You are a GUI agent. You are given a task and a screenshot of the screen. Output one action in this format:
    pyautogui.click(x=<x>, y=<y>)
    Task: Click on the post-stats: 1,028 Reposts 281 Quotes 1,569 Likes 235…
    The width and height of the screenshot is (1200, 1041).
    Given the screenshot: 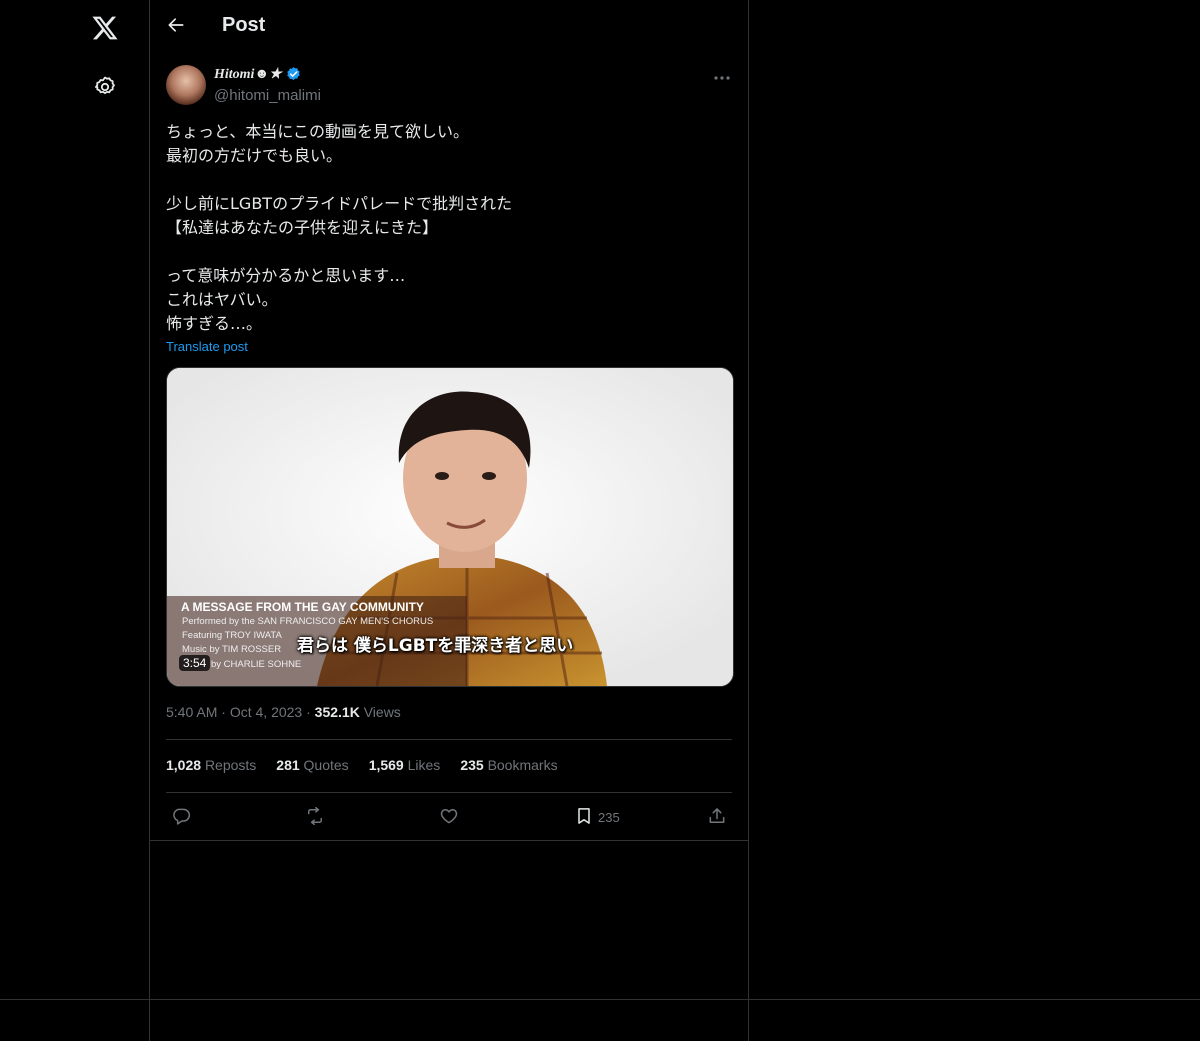 What is the action you would take?
    pyautogui.click(x=362, y=765)
    